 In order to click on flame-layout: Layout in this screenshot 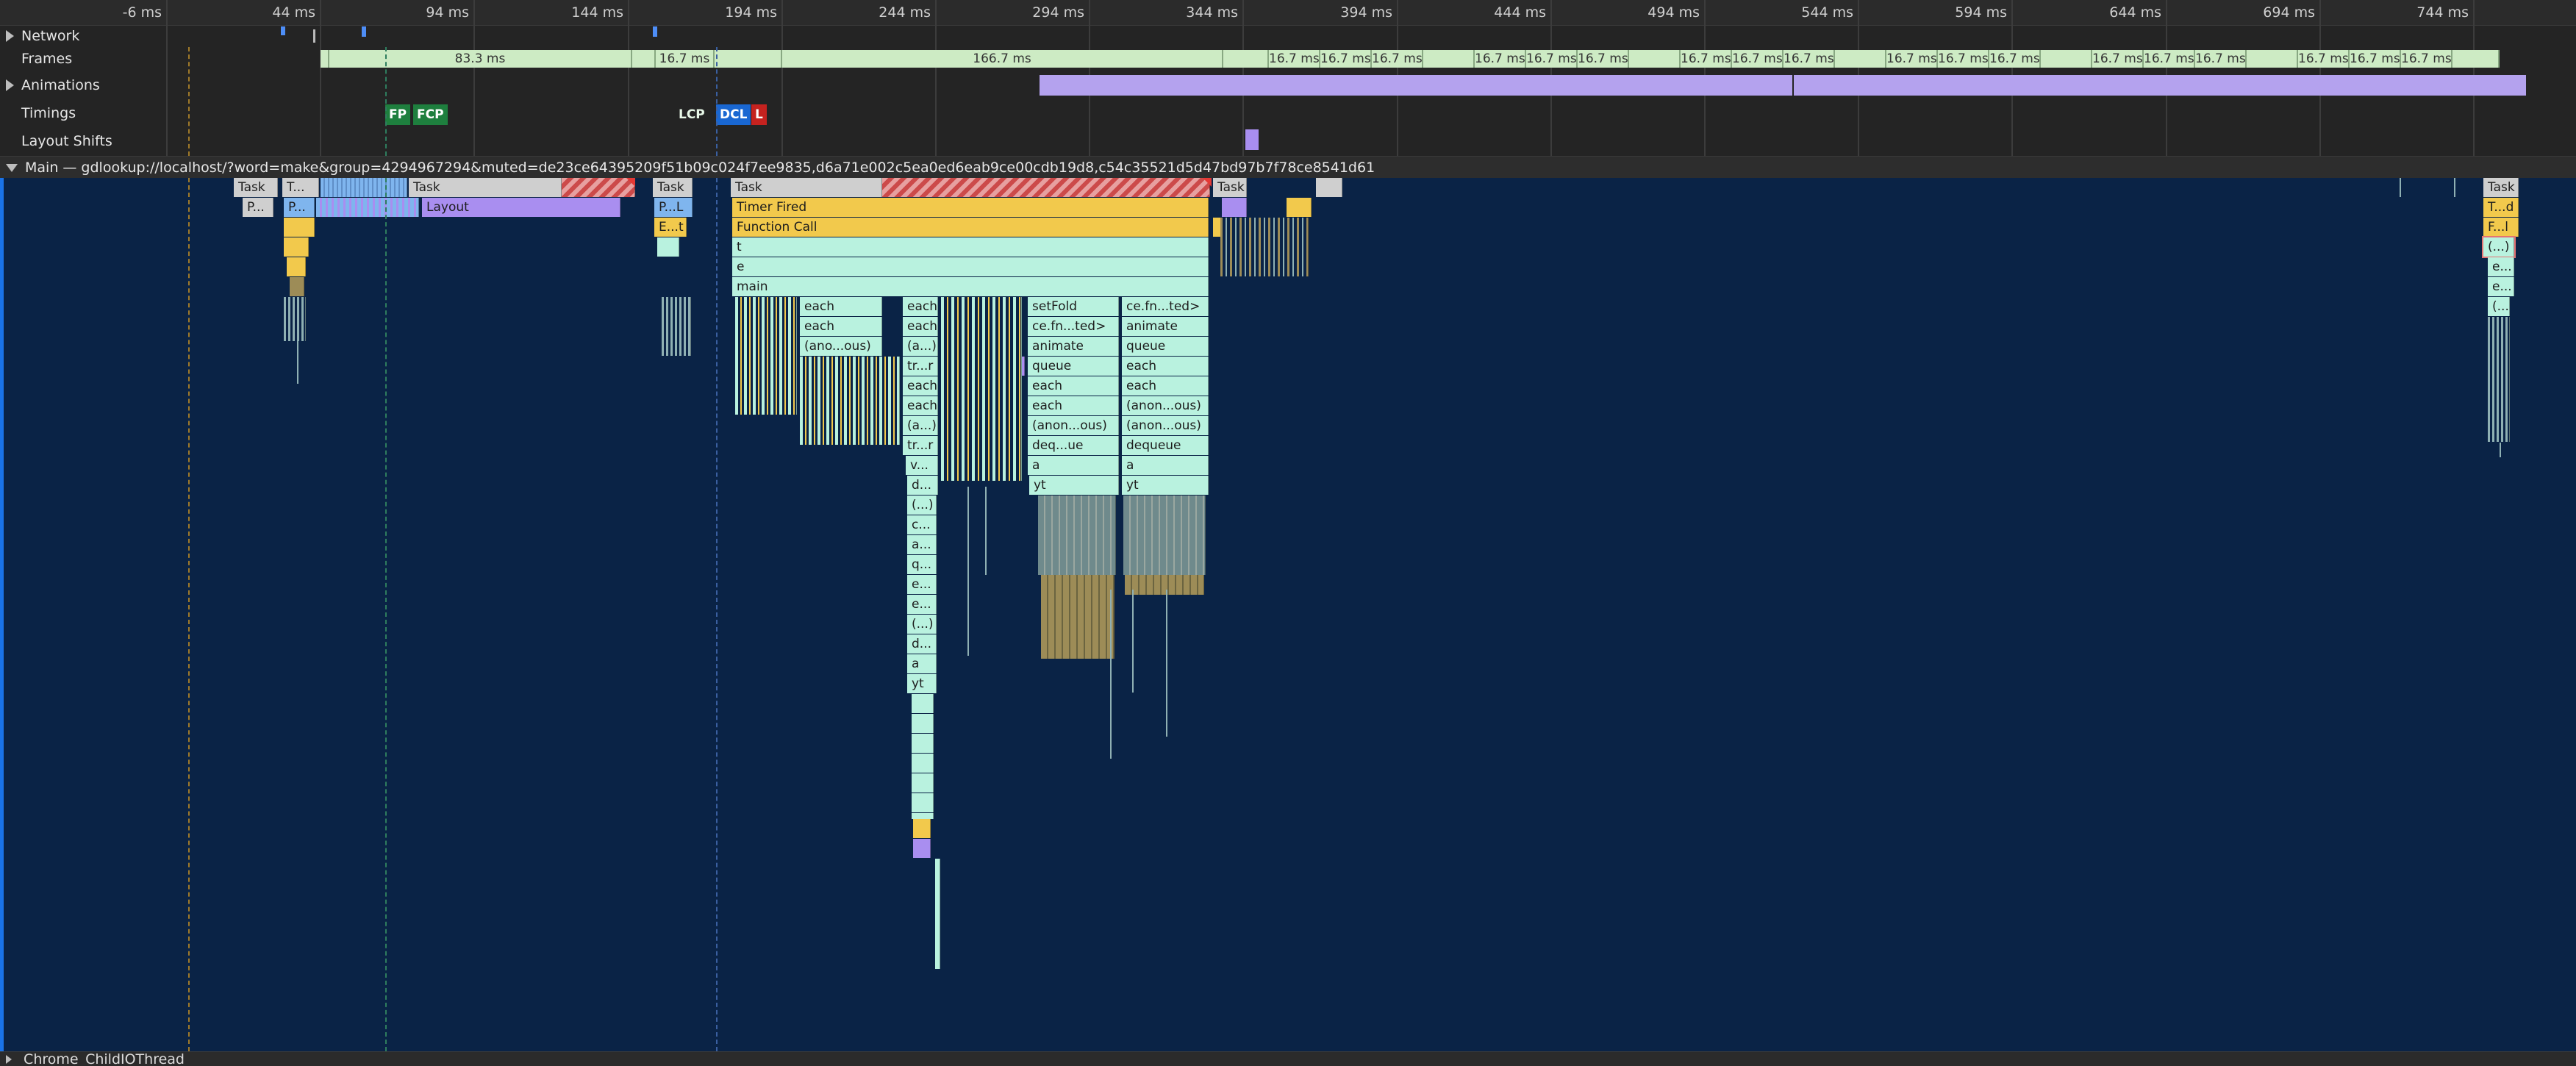, I will do `click(521, 208)`.